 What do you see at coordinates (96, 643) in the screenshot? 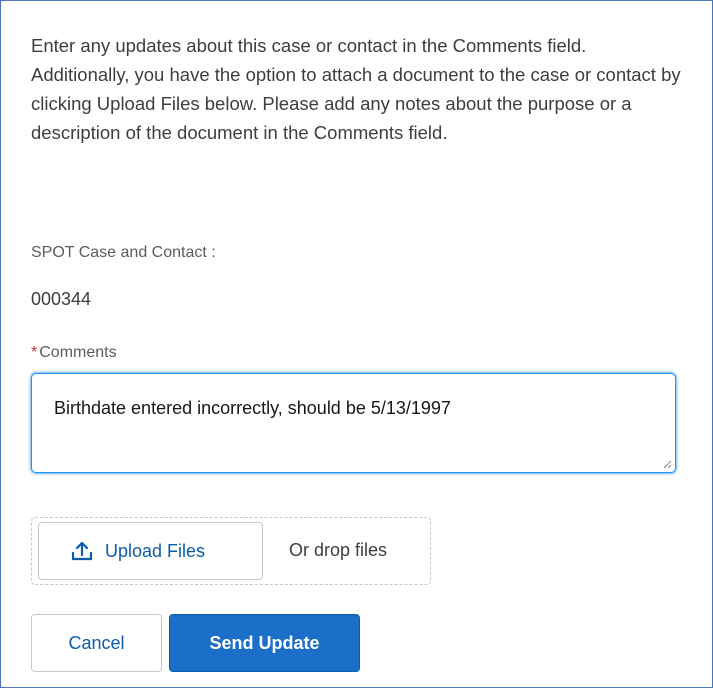
I see `cancel-button: Cancel` at bounding box center [96, 643].